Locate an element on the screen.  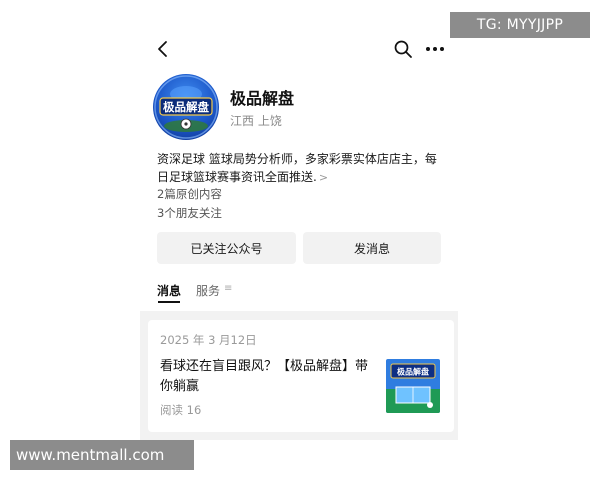
search-icon is located at coordinates (403, 49).